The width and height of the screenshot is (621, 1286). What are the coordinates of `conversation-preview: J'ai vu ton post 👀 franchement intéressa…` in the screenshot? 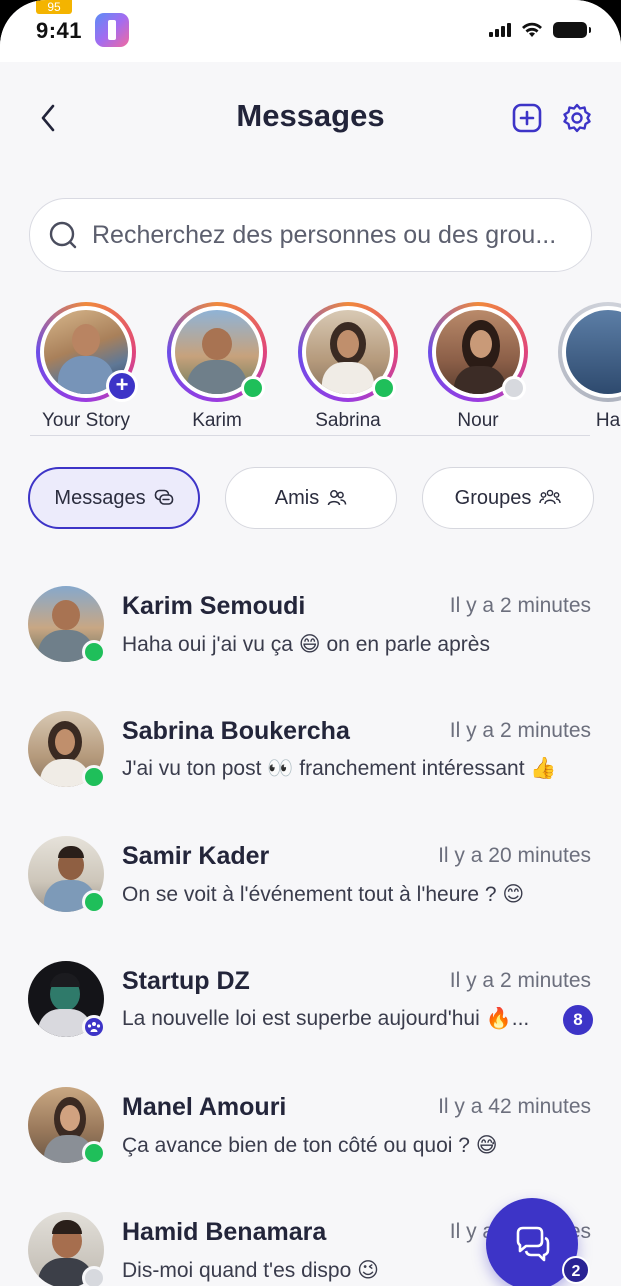 It's located at (339, 768).